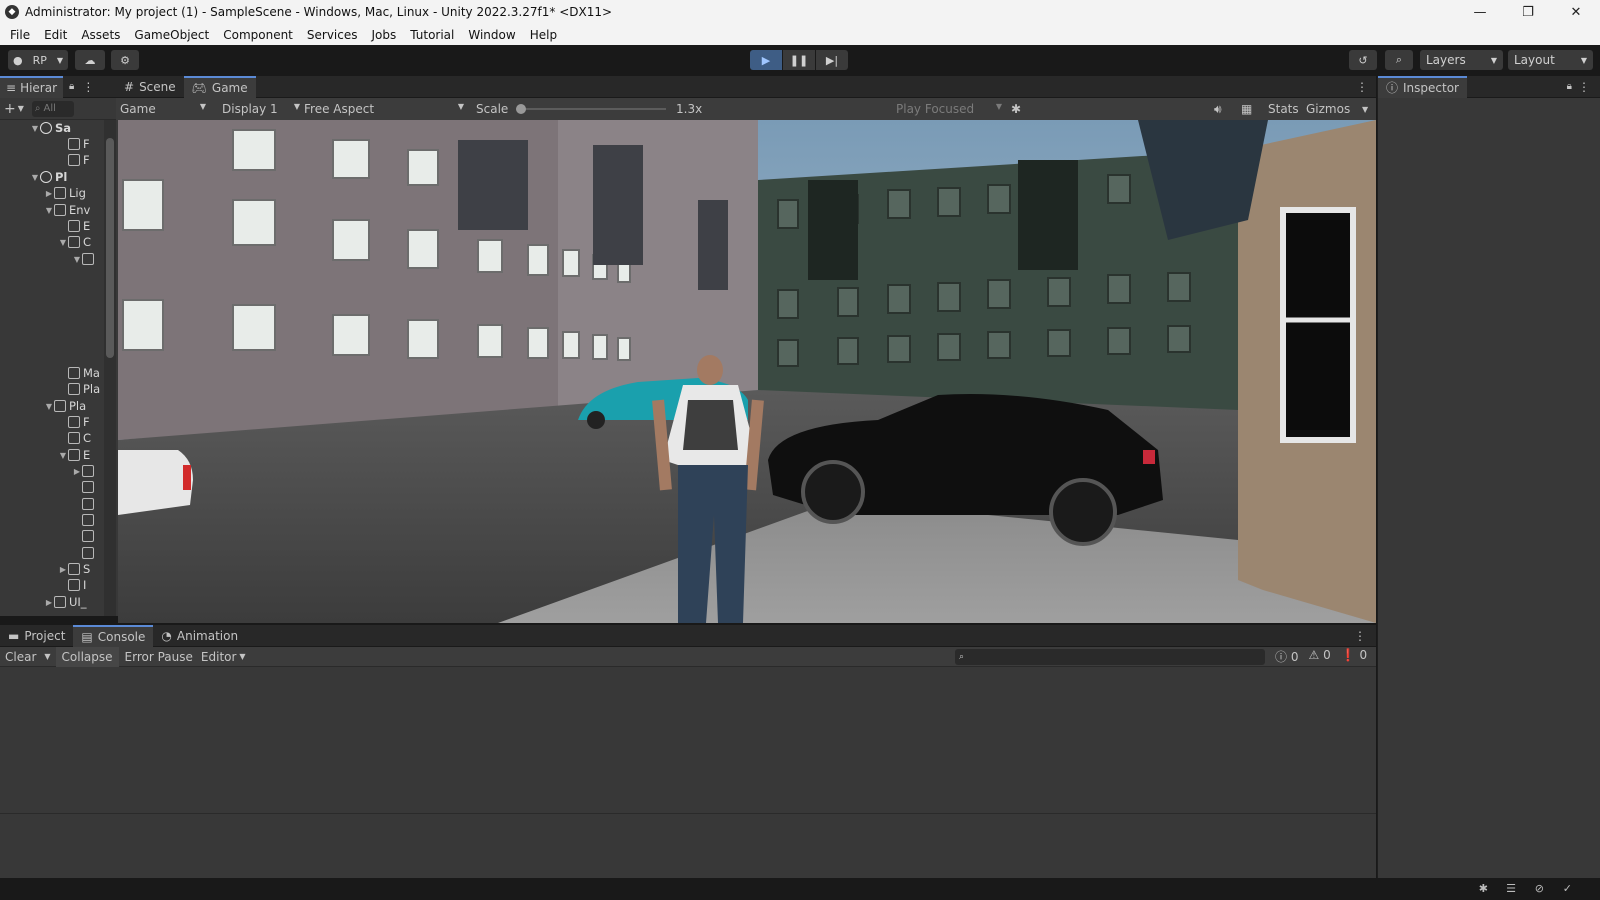  What do you see at coordinates (65, 193) in the screenshot?
I see `hierarchy-row: ▶ Lig` at bounding box center [65, 193].